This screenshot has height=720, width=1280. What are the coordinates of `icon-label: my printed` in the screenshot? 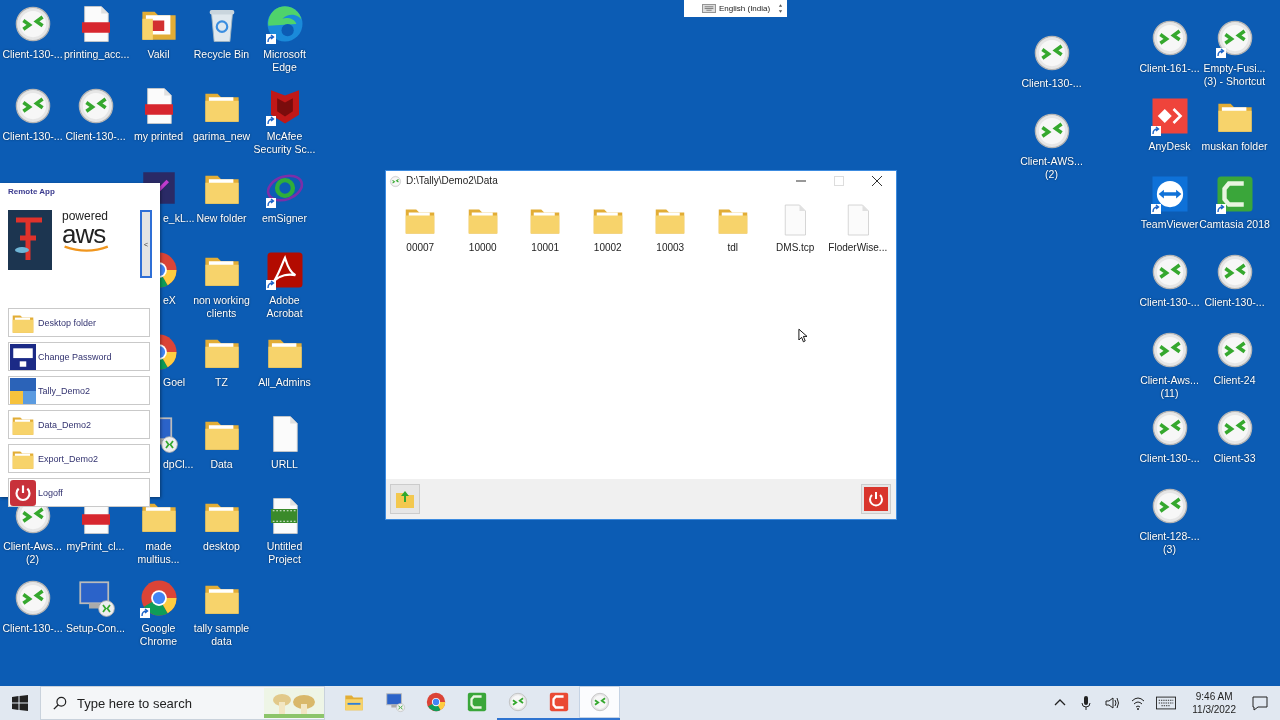 It's located at (158, 136).